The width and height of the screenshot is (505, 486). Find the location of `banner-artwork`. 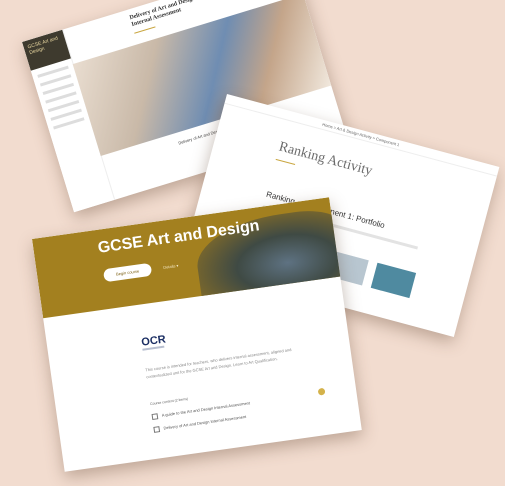

banner-artwork is located at coordinates (271, 250).